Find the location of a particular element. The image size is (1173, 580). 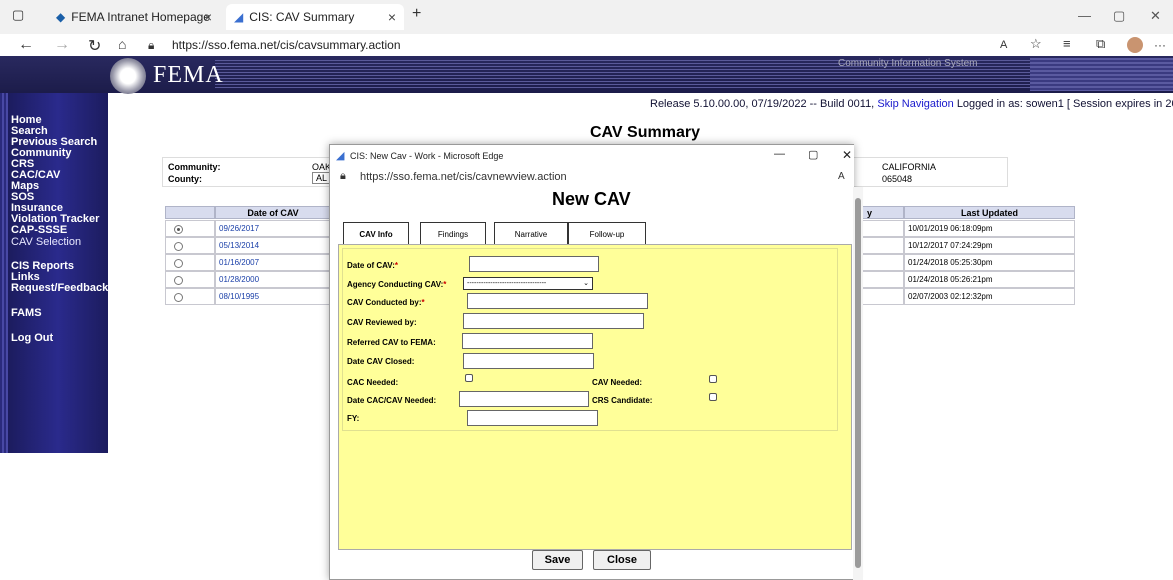

fy-label: FY: is located at coordinates (353, 418).